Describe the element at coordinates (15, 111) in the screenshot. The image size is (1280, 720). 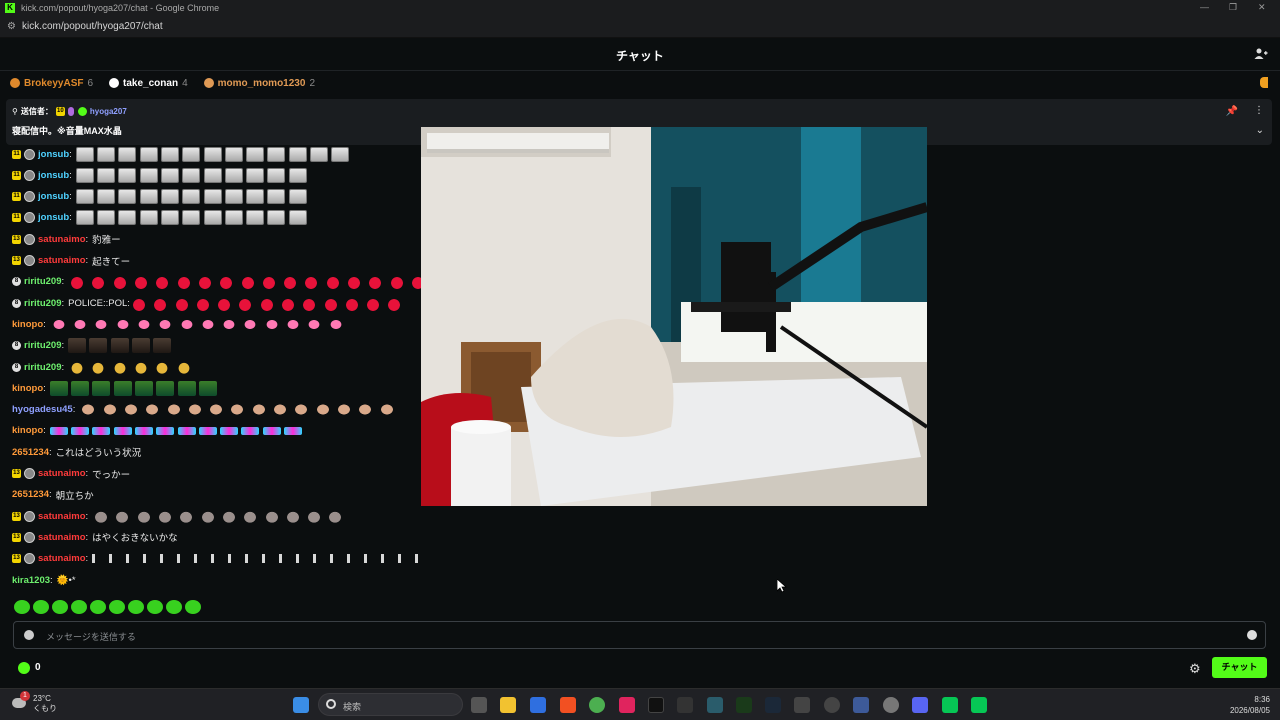
I see `pin-icon: ⚲` at that location.